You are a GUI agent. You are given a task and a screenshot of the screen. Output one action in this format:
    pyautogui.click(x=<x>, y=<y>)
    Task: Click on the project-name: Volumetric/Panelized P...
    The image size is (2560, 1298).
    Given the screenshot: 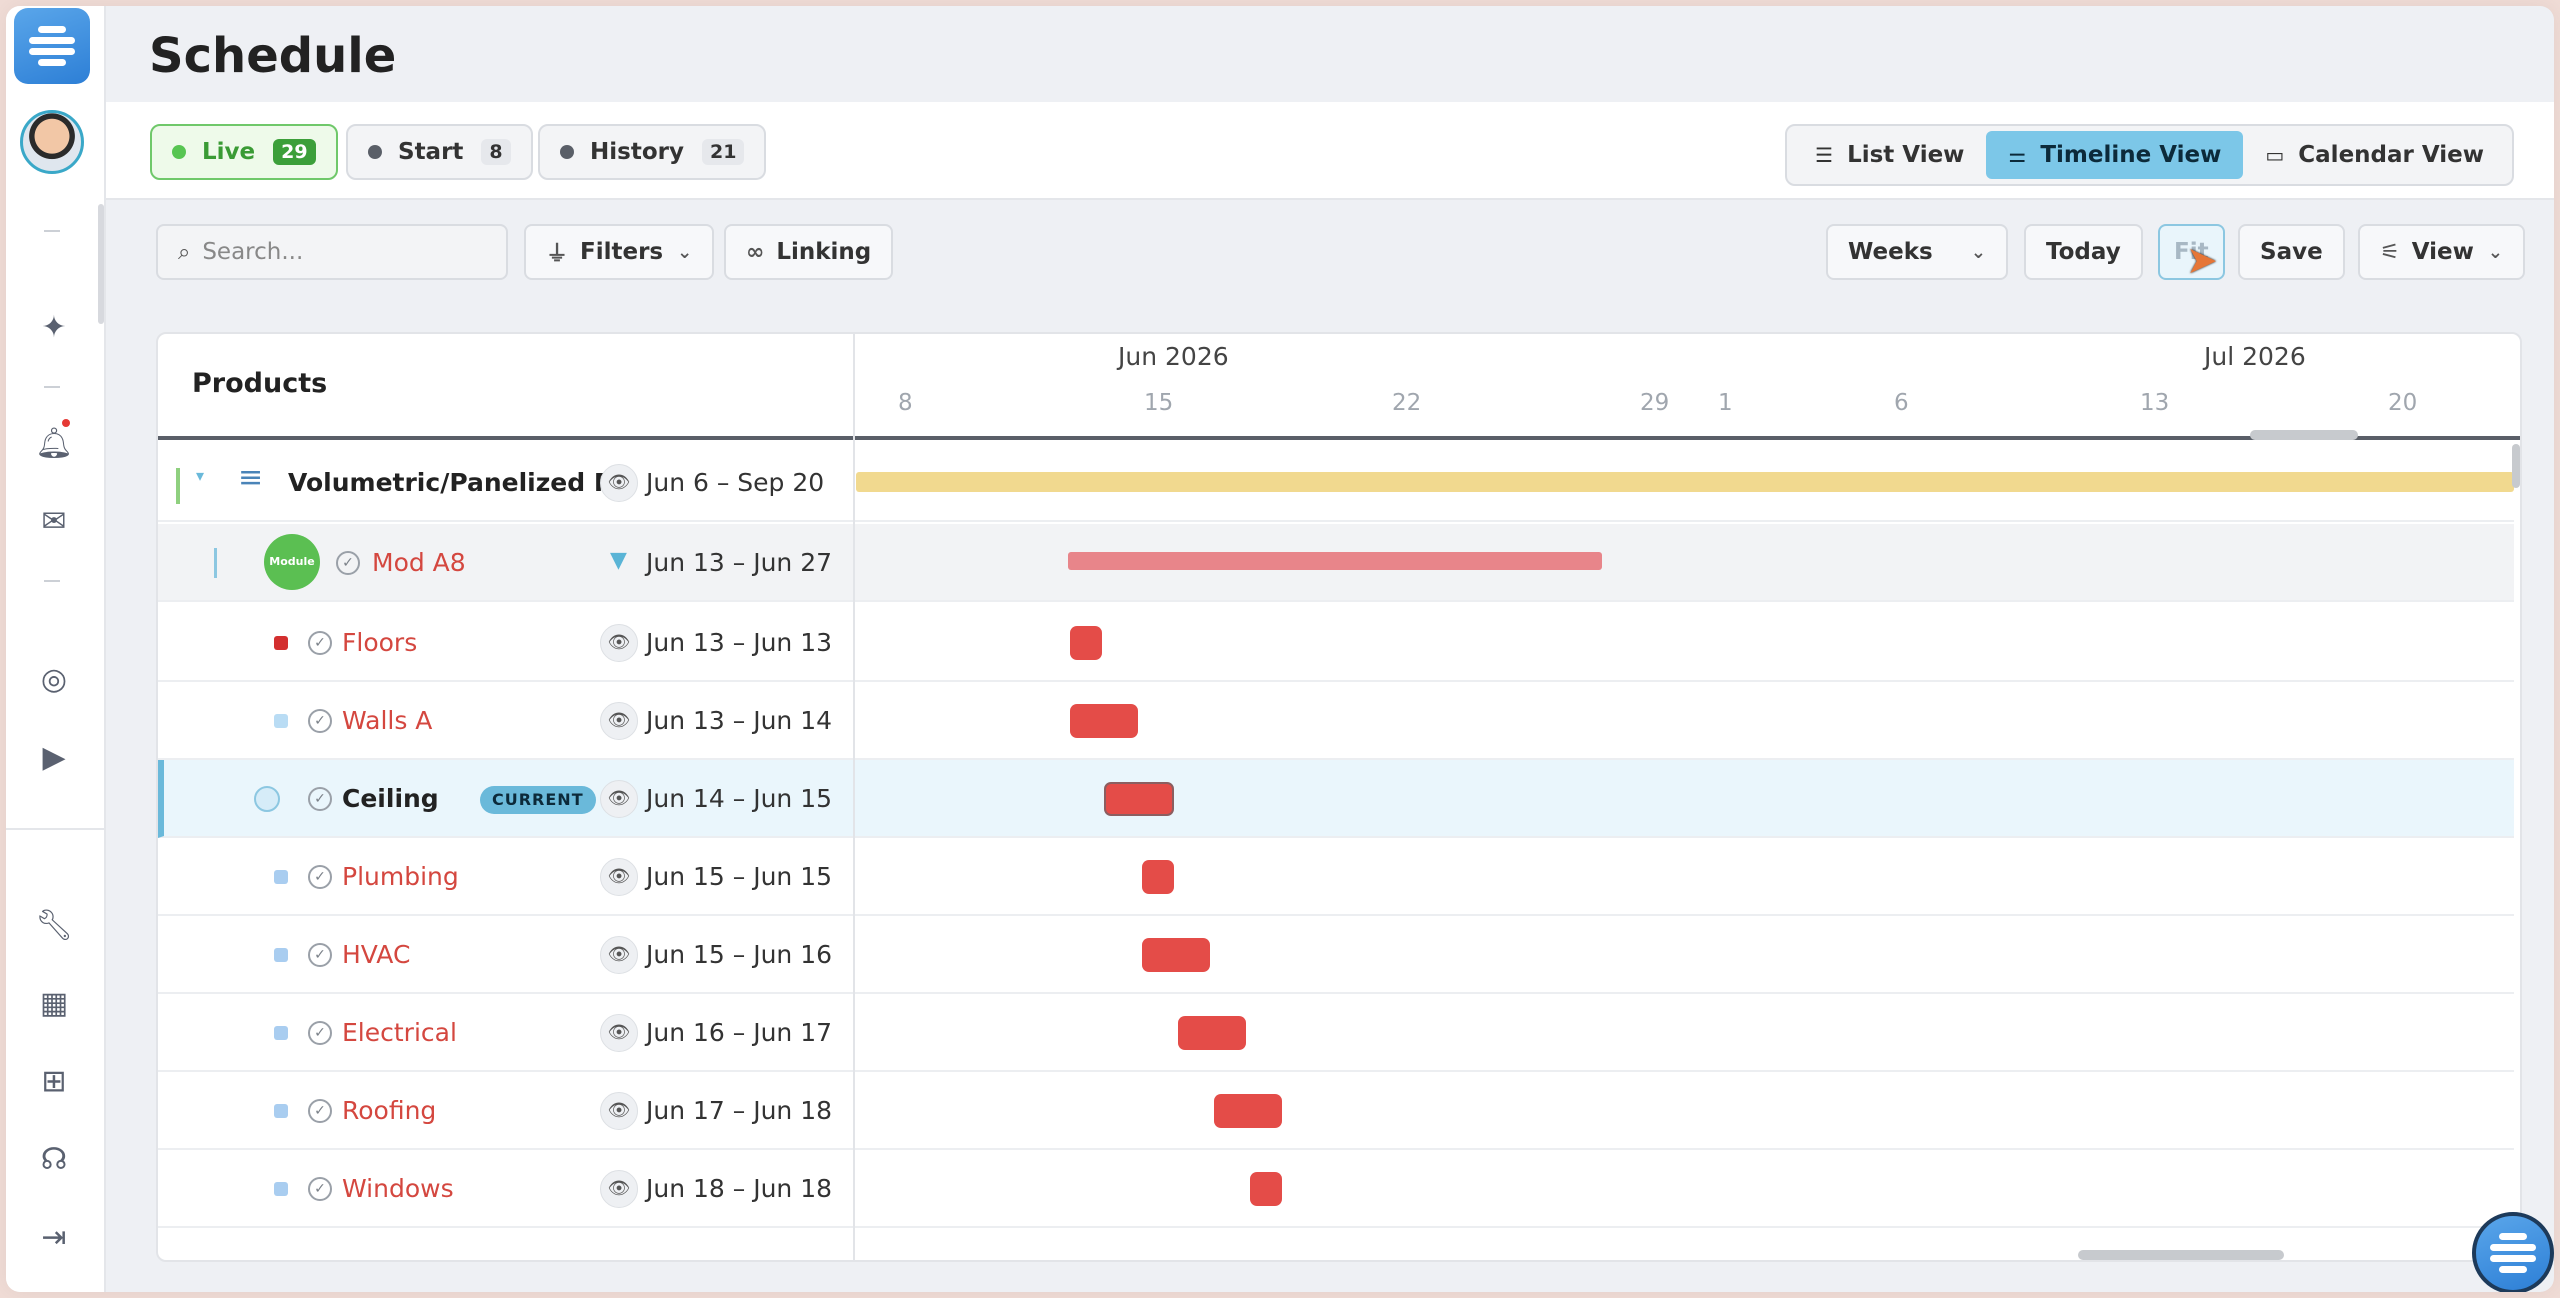 What is the action you would take?
    pyautogui.click(x=462, y=482)
    